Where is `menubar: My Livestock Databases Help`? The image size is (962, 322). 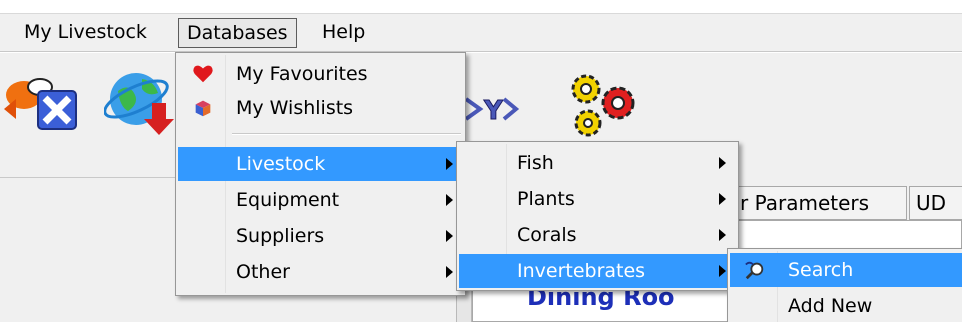
menubar: My Livestock Databases Help is located at coordinates (481, 33).